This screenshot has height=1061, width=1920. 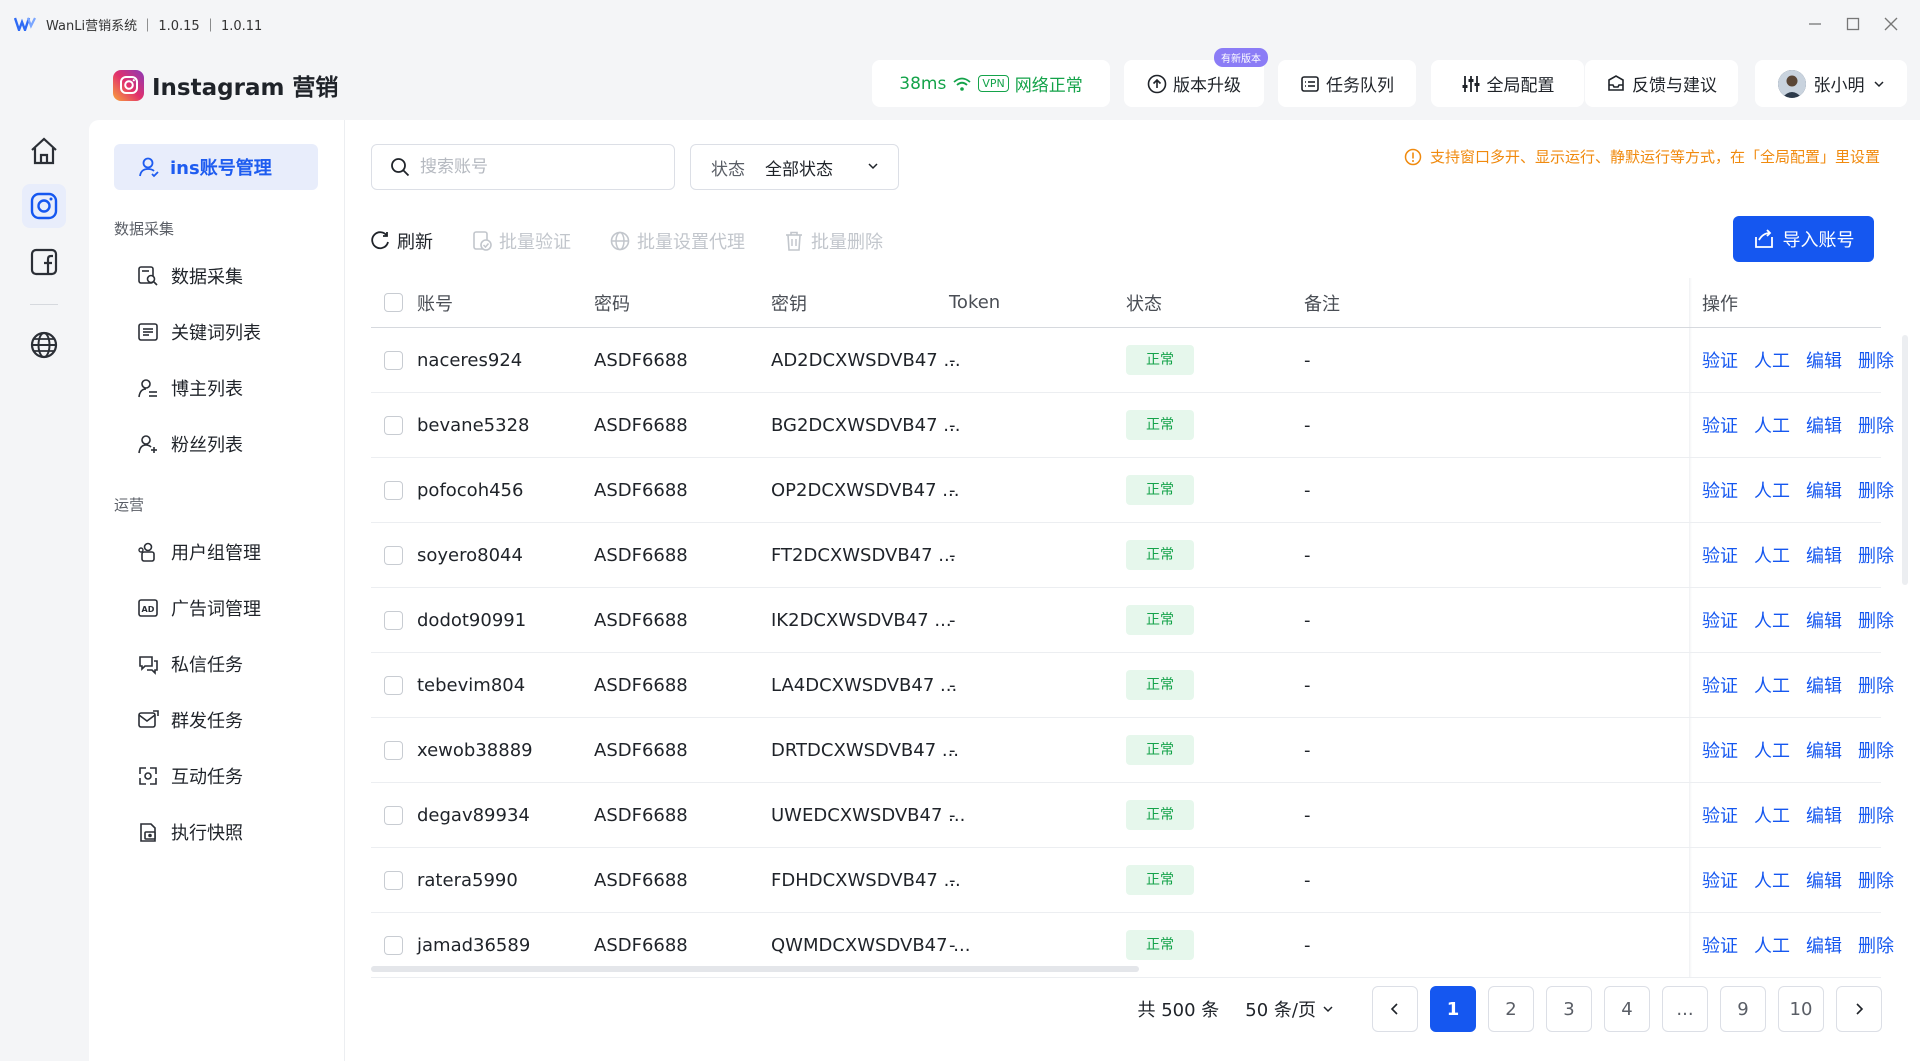 I want to click on instagram-icon, so click(x=44, y=206).